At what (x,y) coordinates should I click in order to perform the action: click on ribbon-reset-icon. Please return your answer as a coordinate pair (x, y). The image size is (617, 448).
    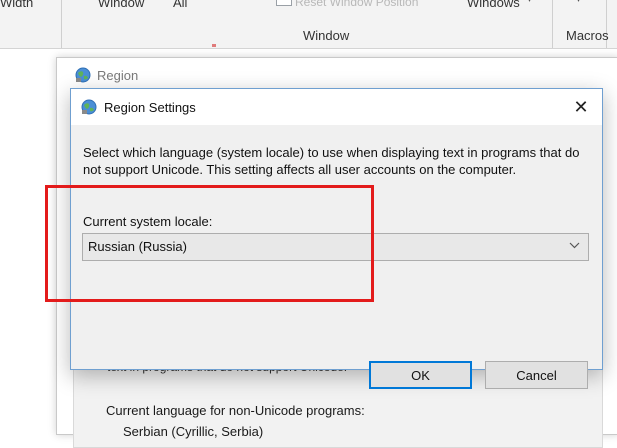
    Looking at the image, I should click on (284, 3).